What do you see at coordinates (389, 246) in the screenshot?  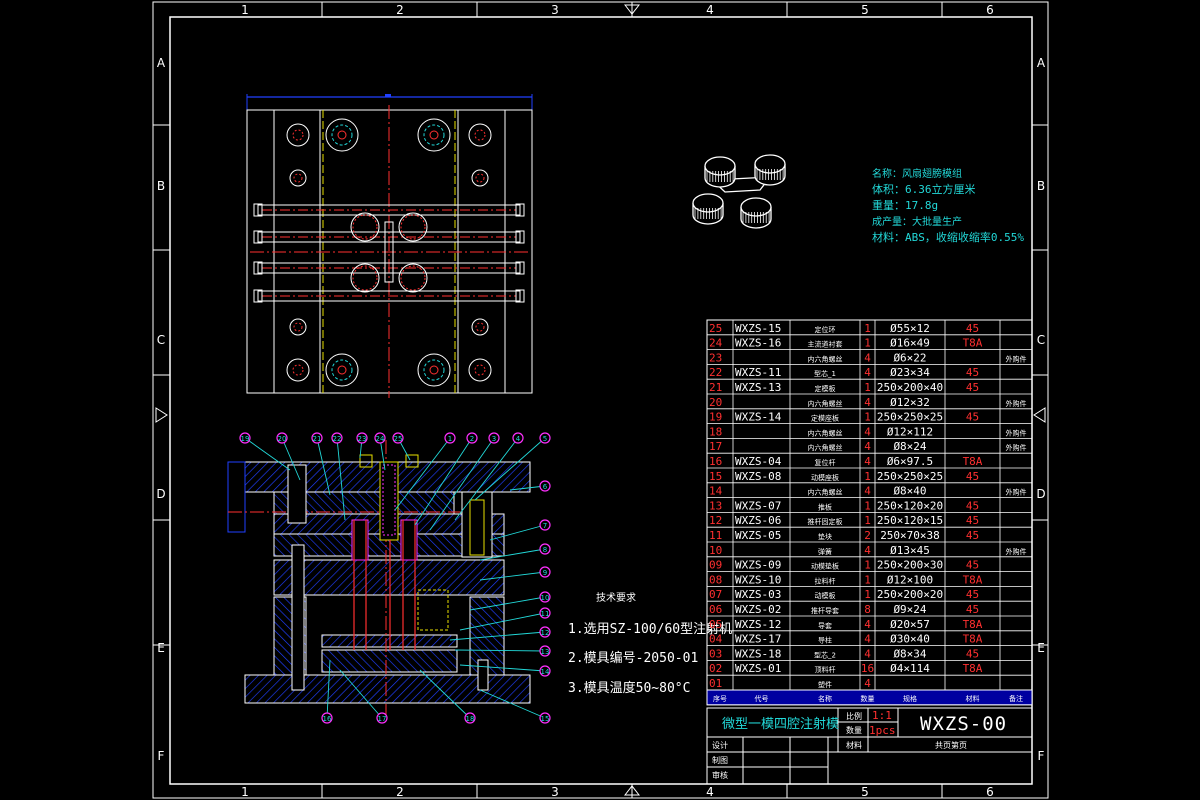 I see `mold-top-view` at bounding box center [389, 246].